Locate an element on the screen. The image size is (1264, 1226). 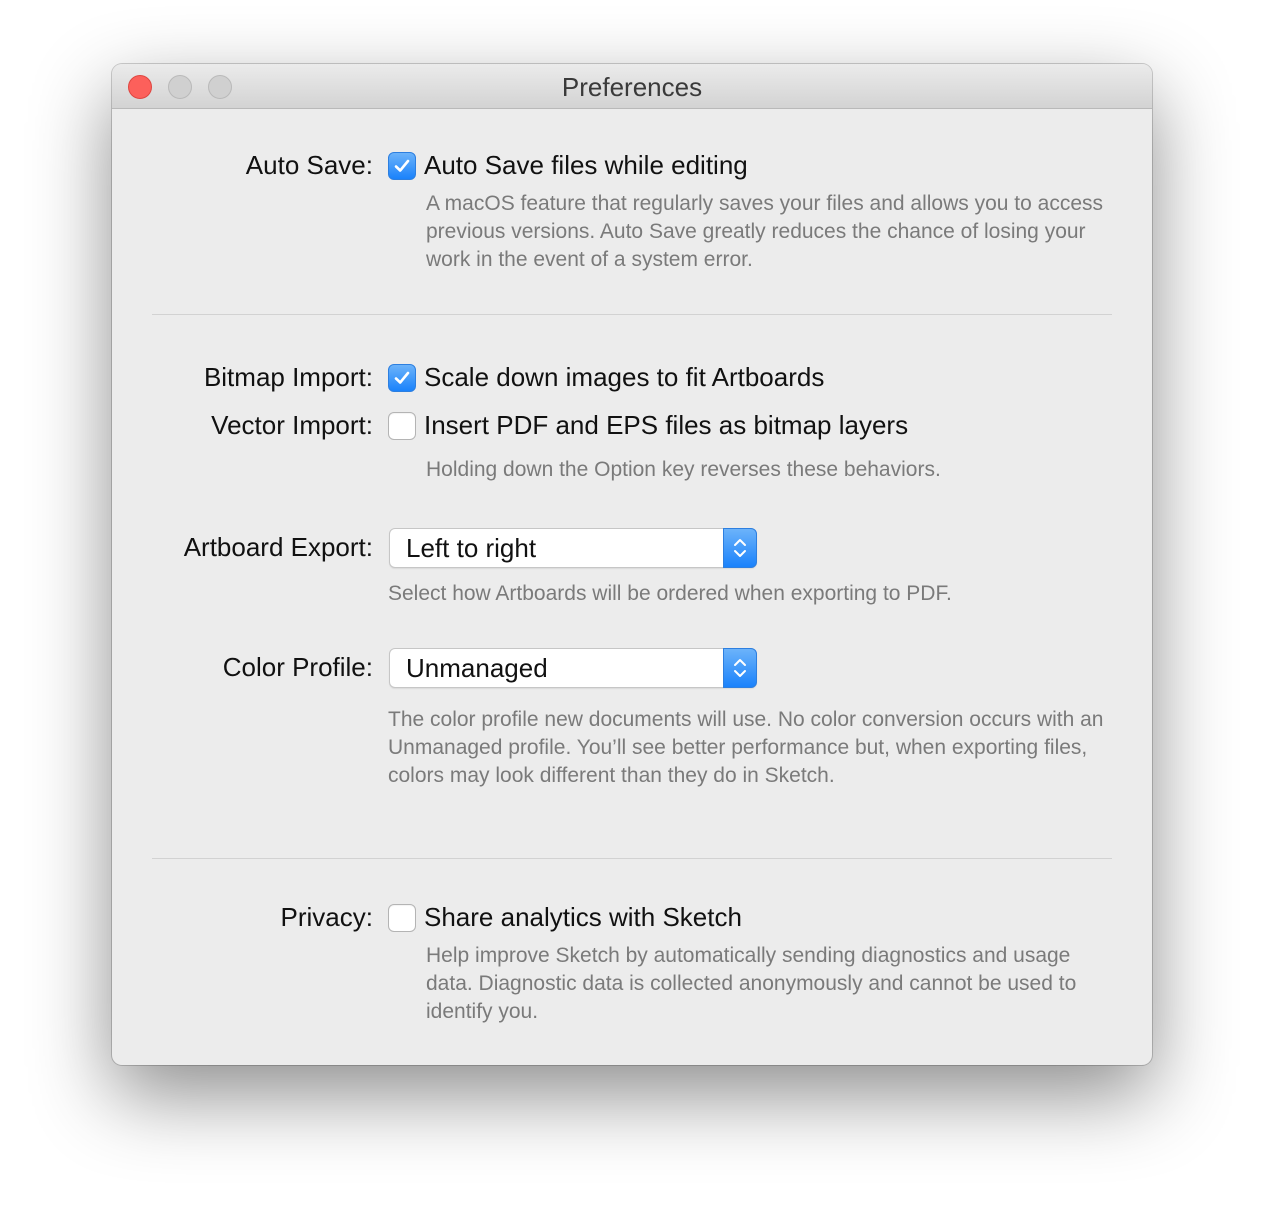
privacy-label: Privacy: is located at coordinates (326, 917).